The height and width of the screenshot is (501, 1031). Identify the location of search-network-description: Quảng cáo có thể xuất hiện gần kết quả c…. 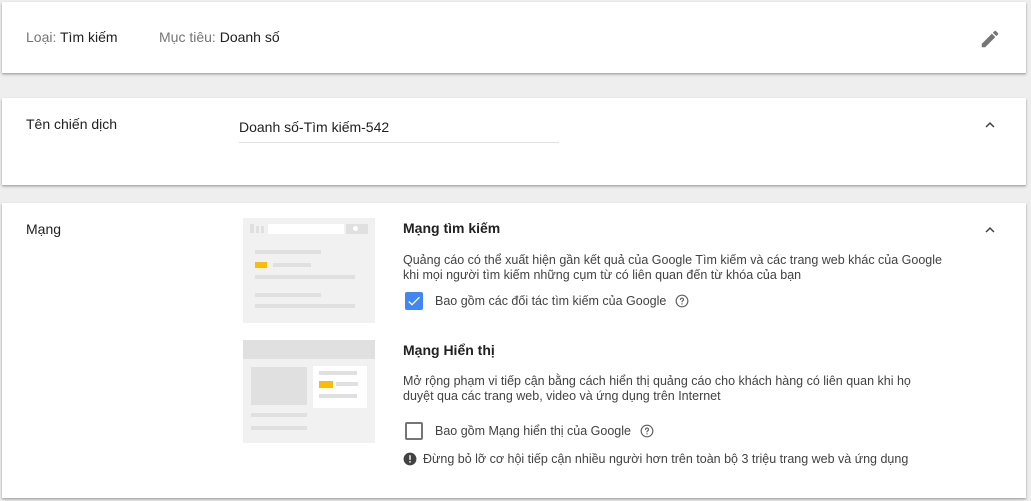
(672, 267).